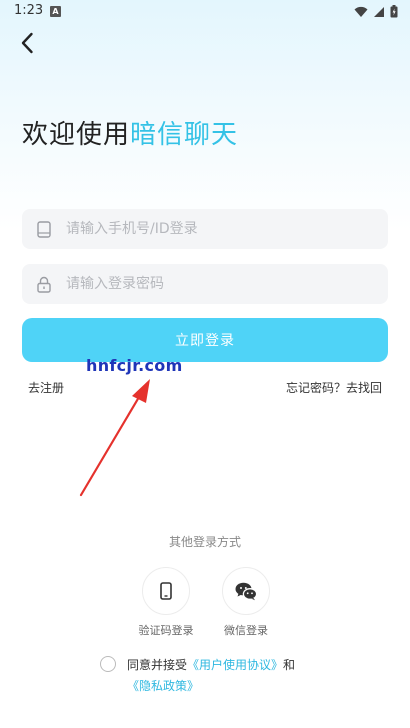  I want to click on agreement-prefix: 同意并接受, so click(157, 665).